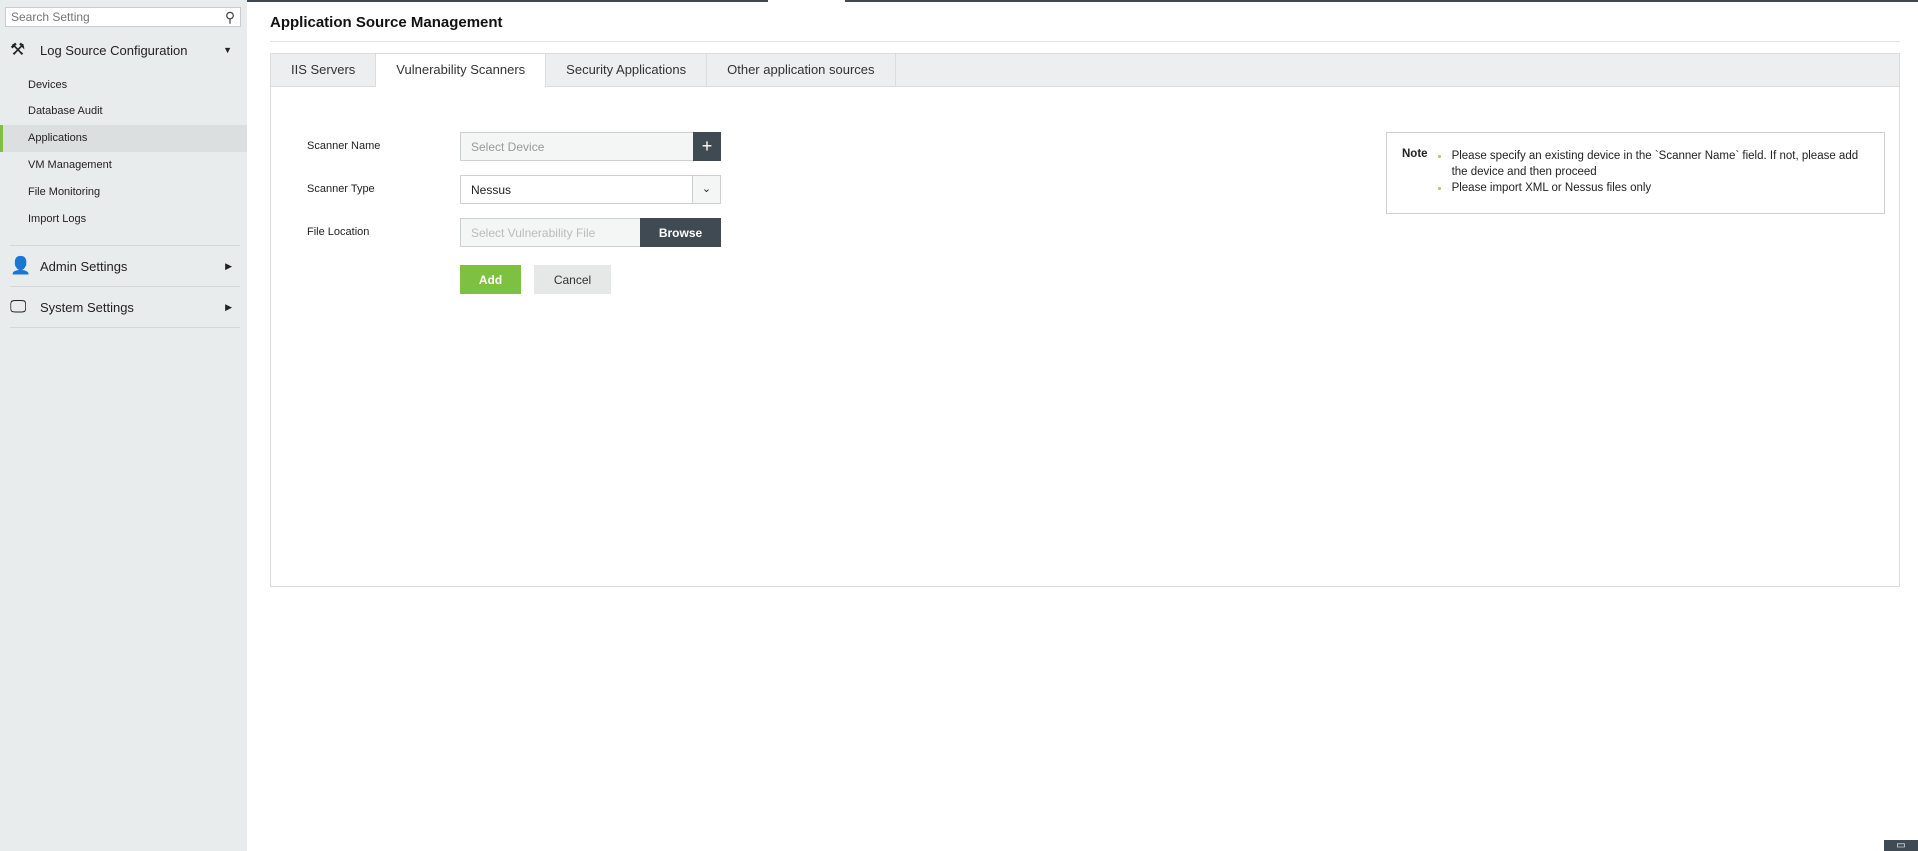 The height and width of the screenshot is (851, 1918). What do you see at coordinates (590, 189) in the screenshot?
I see `scanner-type-select: Nessus ⌄` at bounding box center [590, 189].